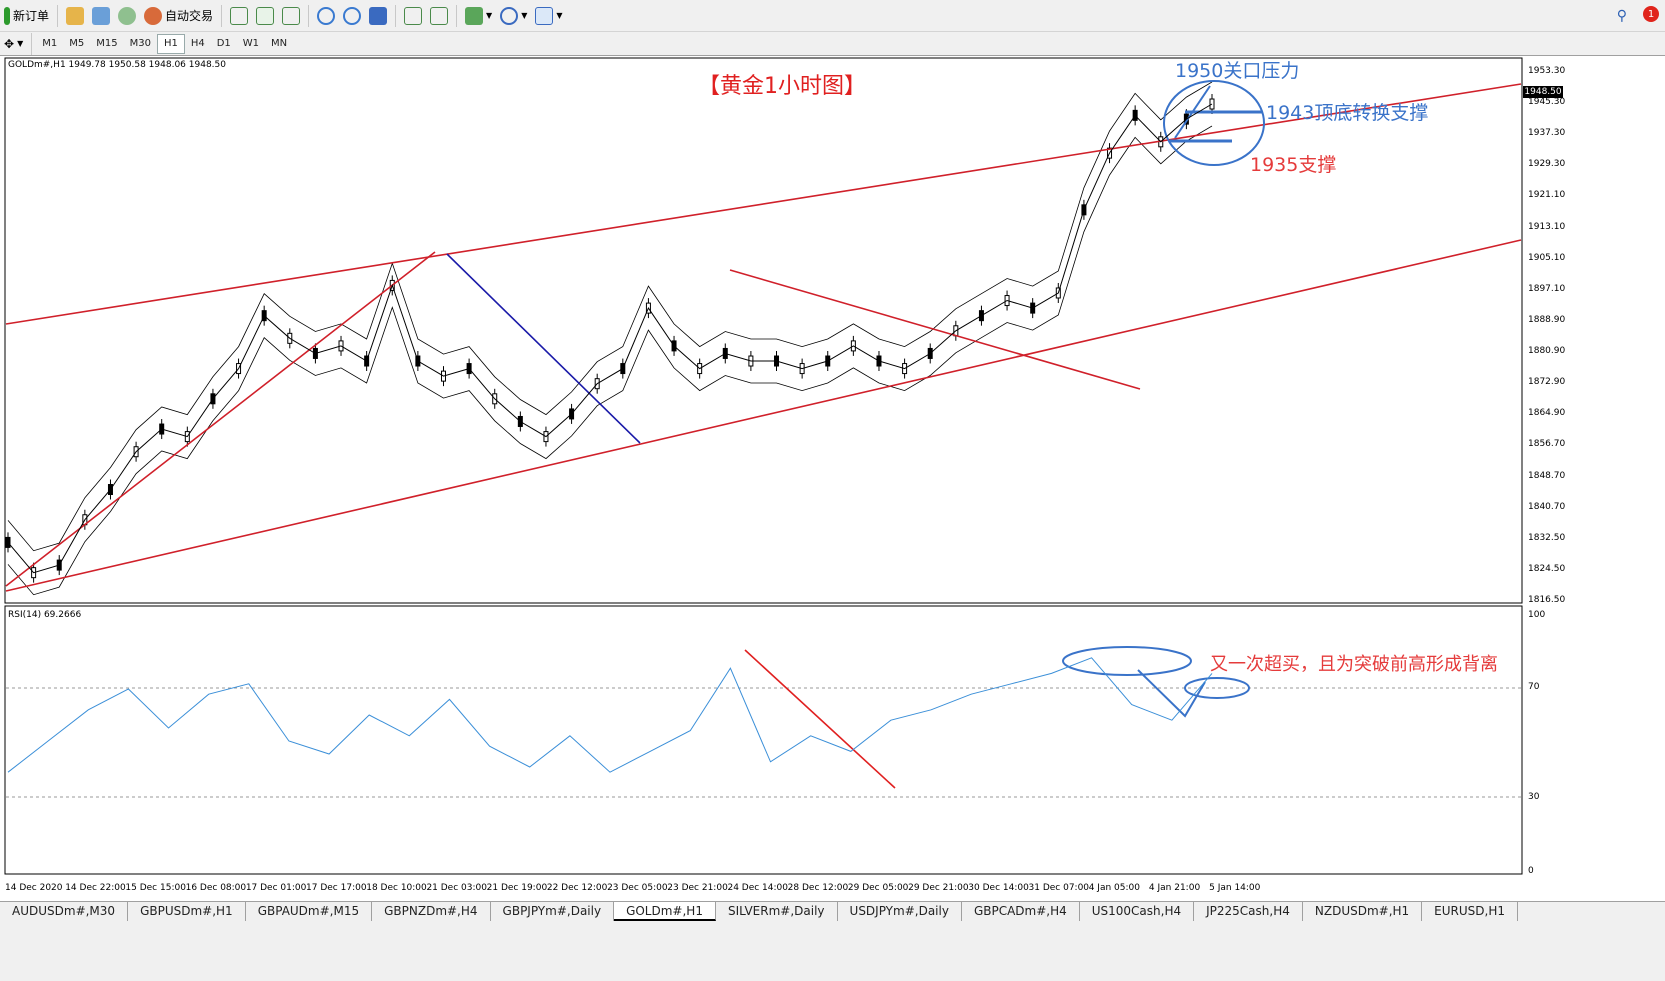 The width and height of the screenshot is (1665, 981). What do you see at coordinates (26, 16) in the screenshot?
I see `new-order-button: 新订单` at bounding box center [26, 16].